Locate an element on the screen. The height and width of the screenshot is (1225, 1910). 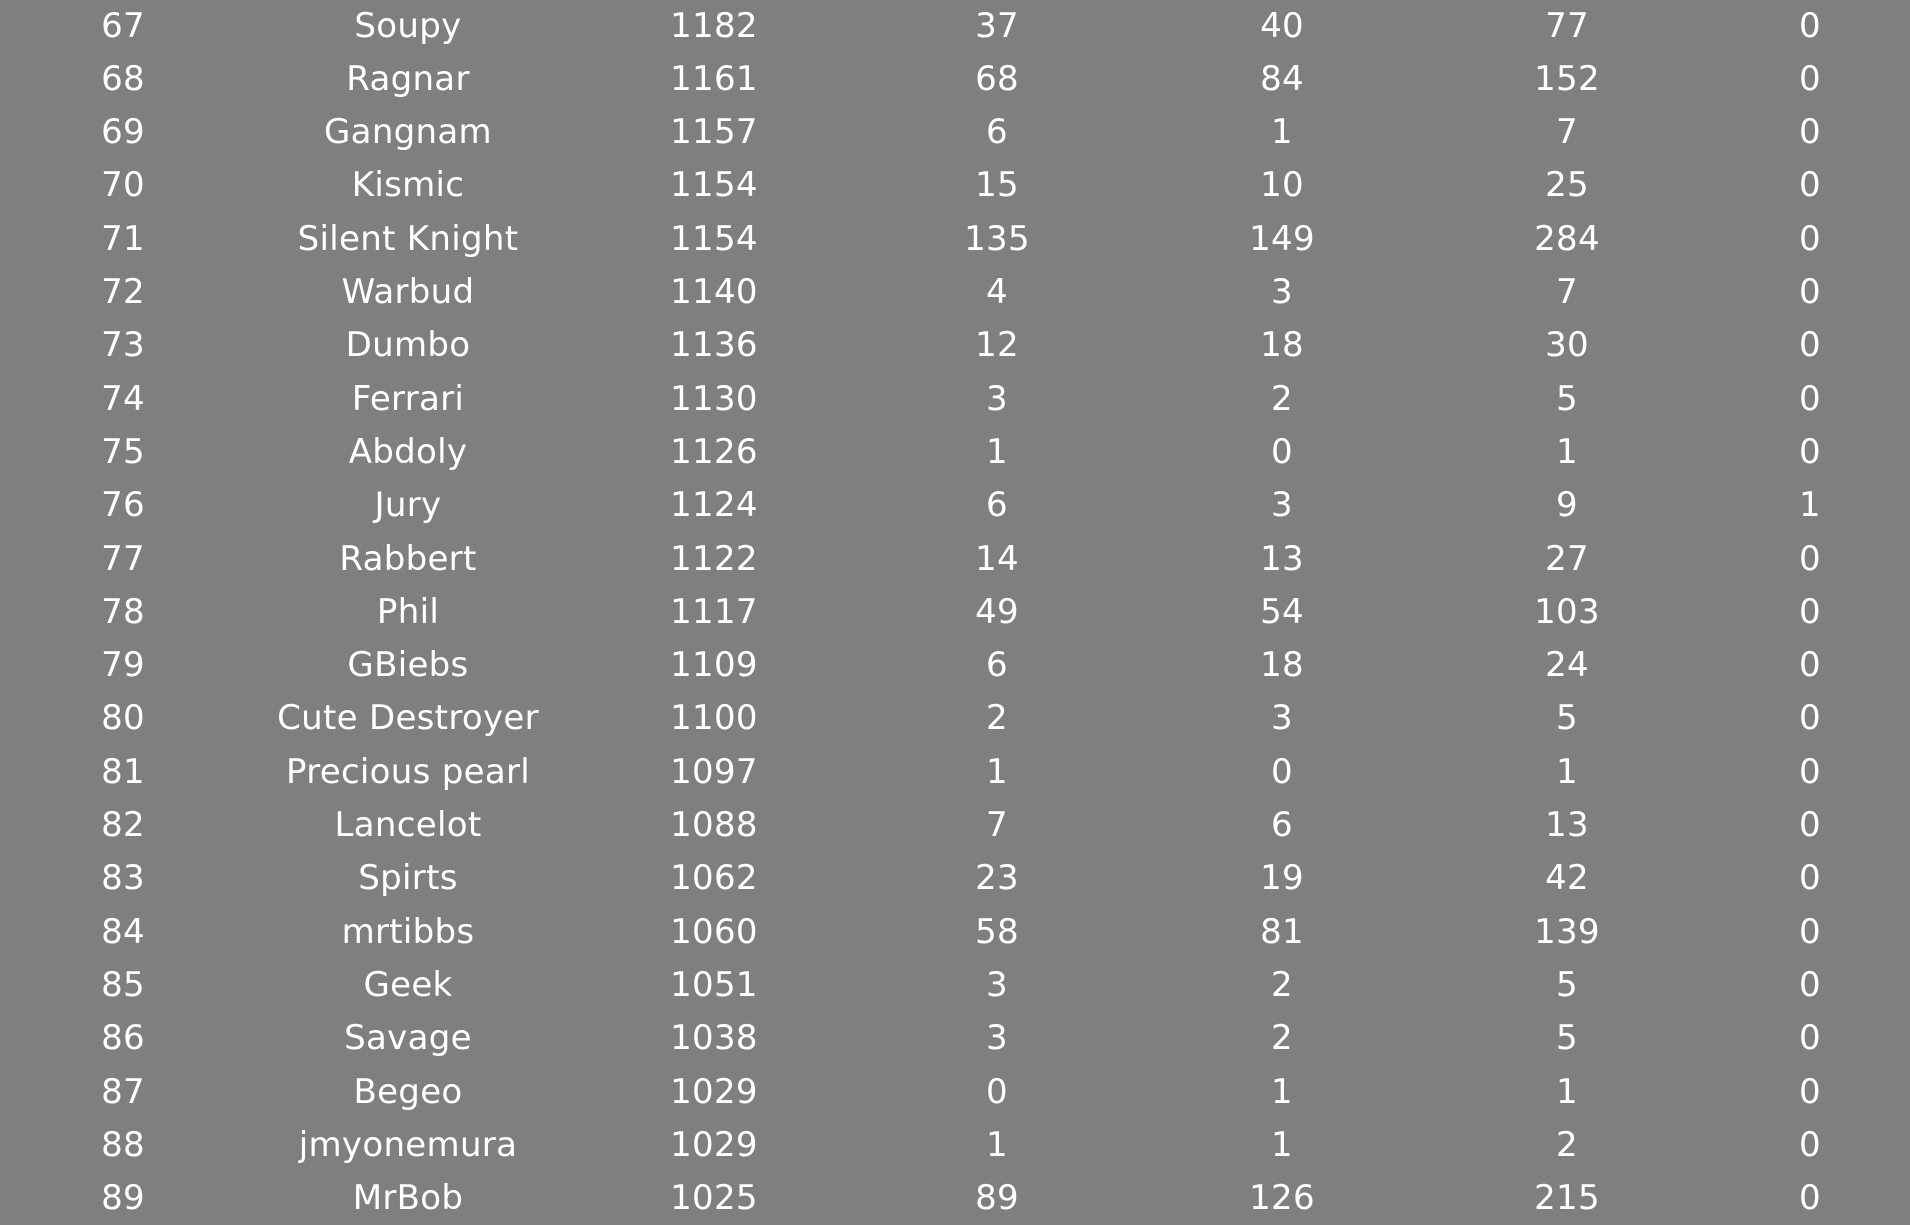
table-row: 74 Ferrari 1130 3 2 5 0 is located at coordinates (955, 399).